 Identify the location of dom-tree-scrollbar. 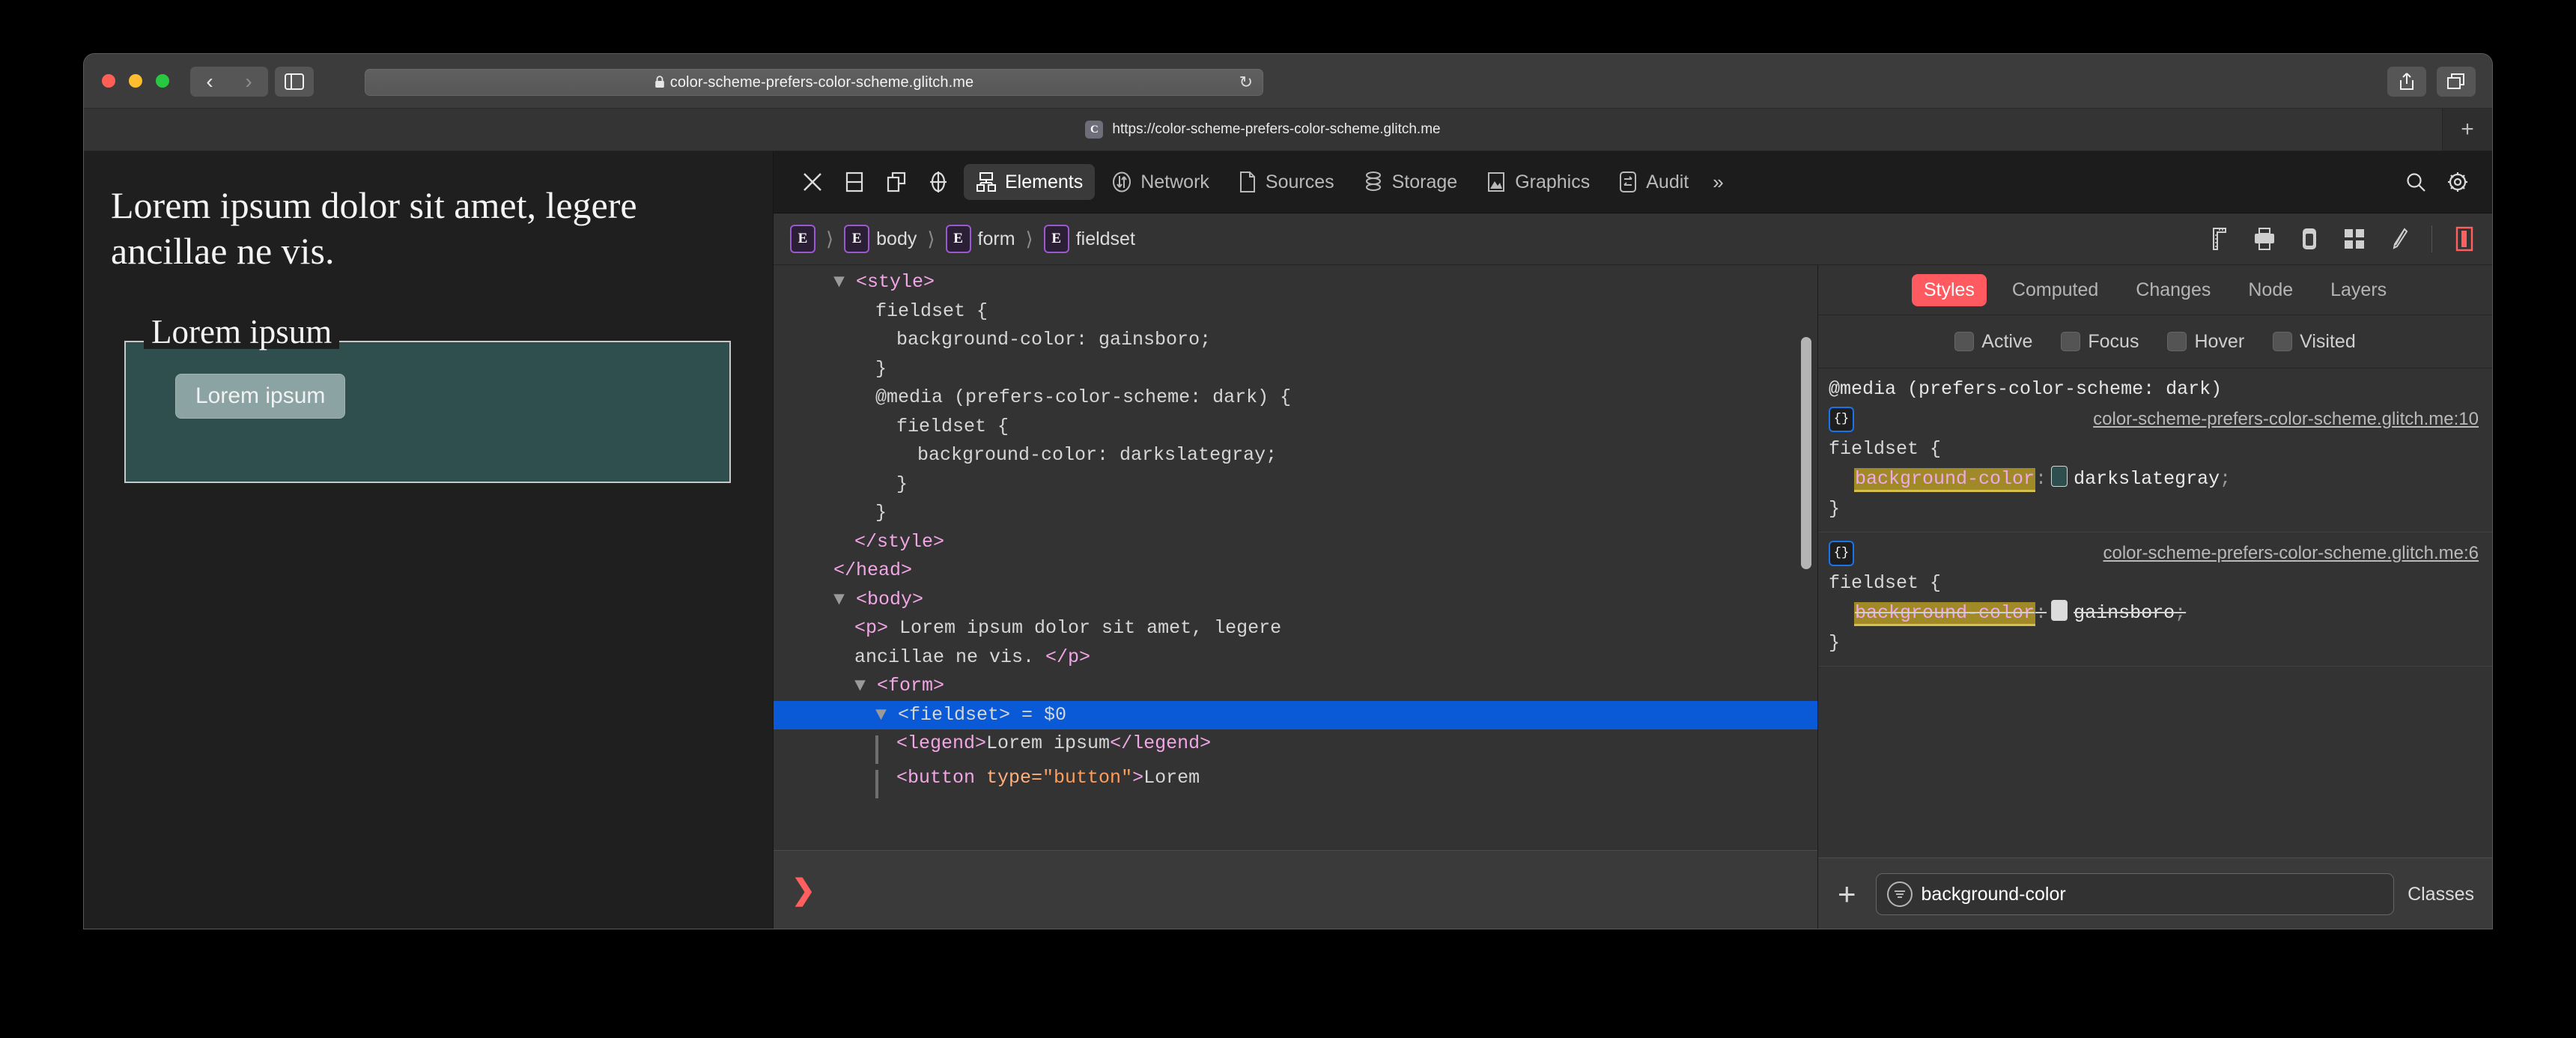
(1806, 453).